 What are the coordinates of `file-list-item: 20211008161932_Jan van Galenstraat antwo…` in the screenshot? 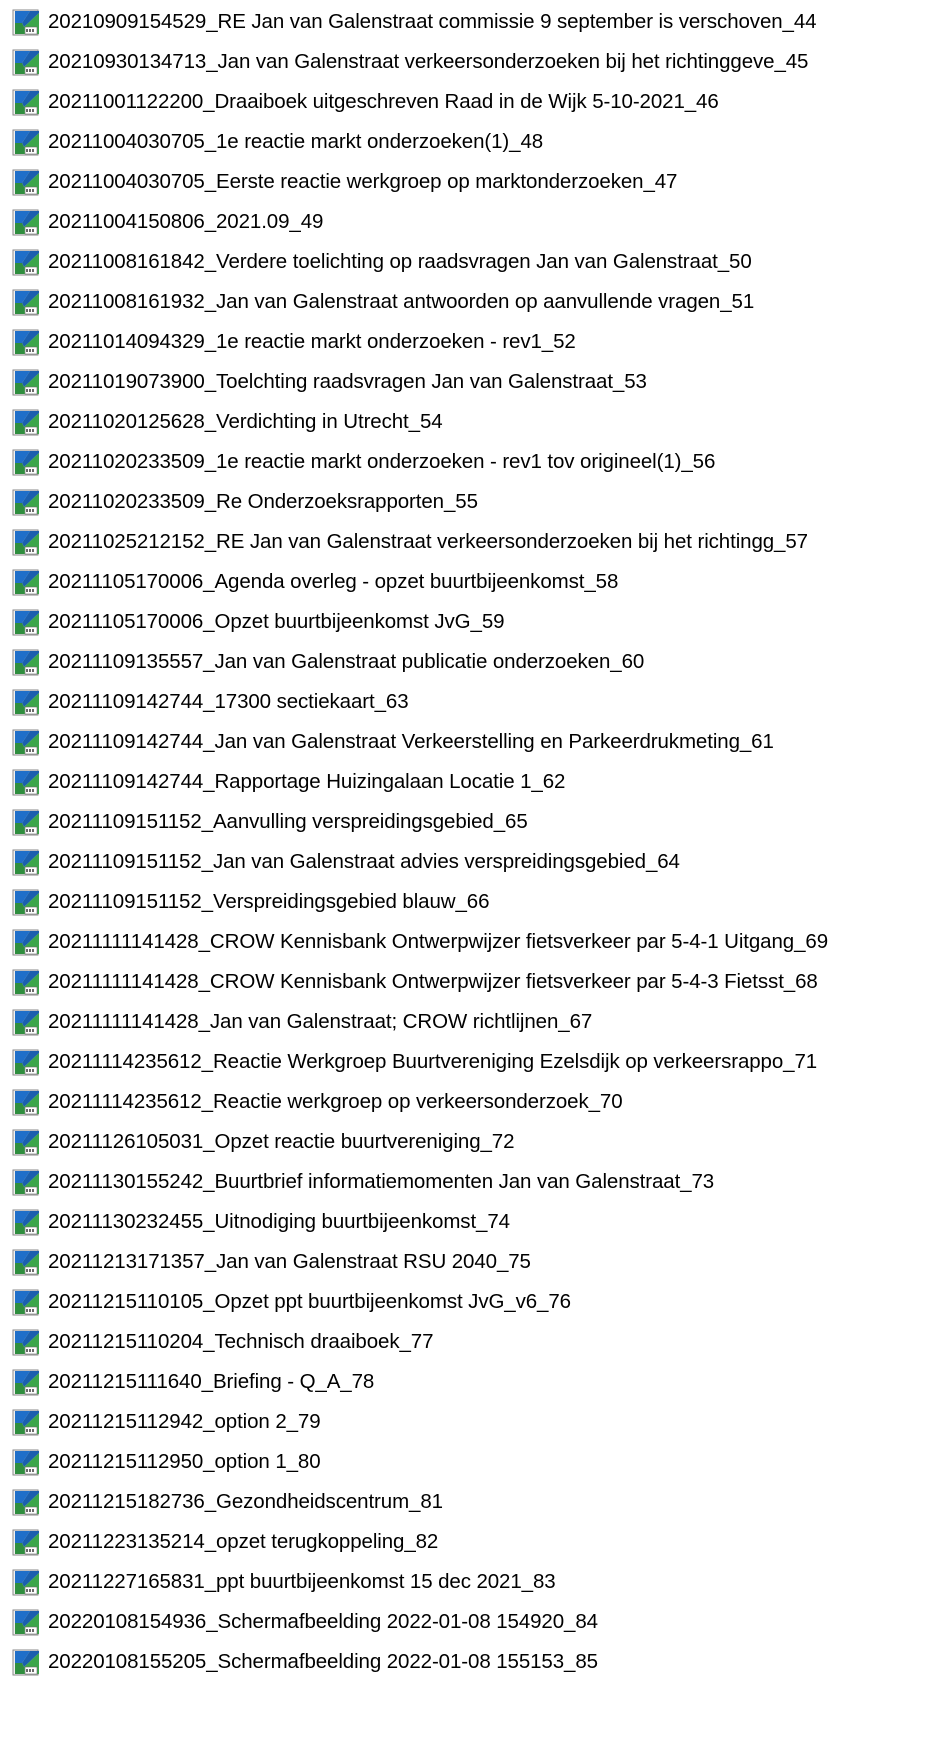 It's located at (469, 302).